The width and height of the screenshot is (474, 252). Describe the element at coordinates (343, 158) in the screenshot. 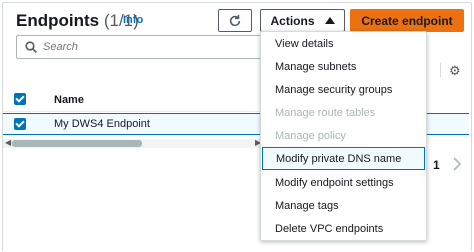

I see `menu-item-modify-private-dns-name: Modify private DNS name` at that location.